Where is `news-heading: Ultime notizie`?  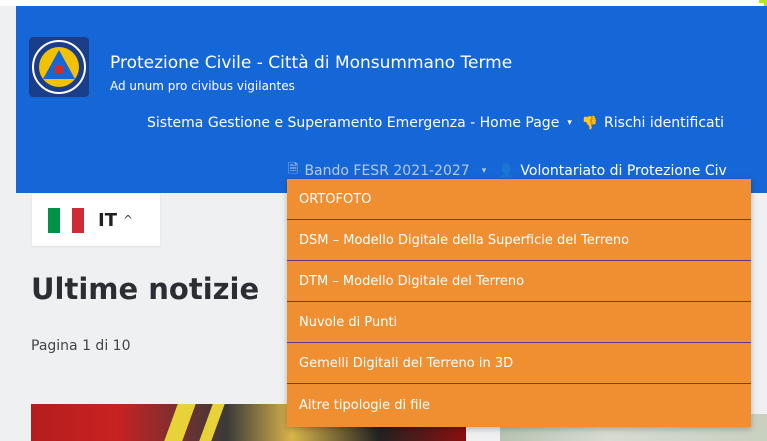 news-heading: Ultime notizie is located at coordinates (145, 289).